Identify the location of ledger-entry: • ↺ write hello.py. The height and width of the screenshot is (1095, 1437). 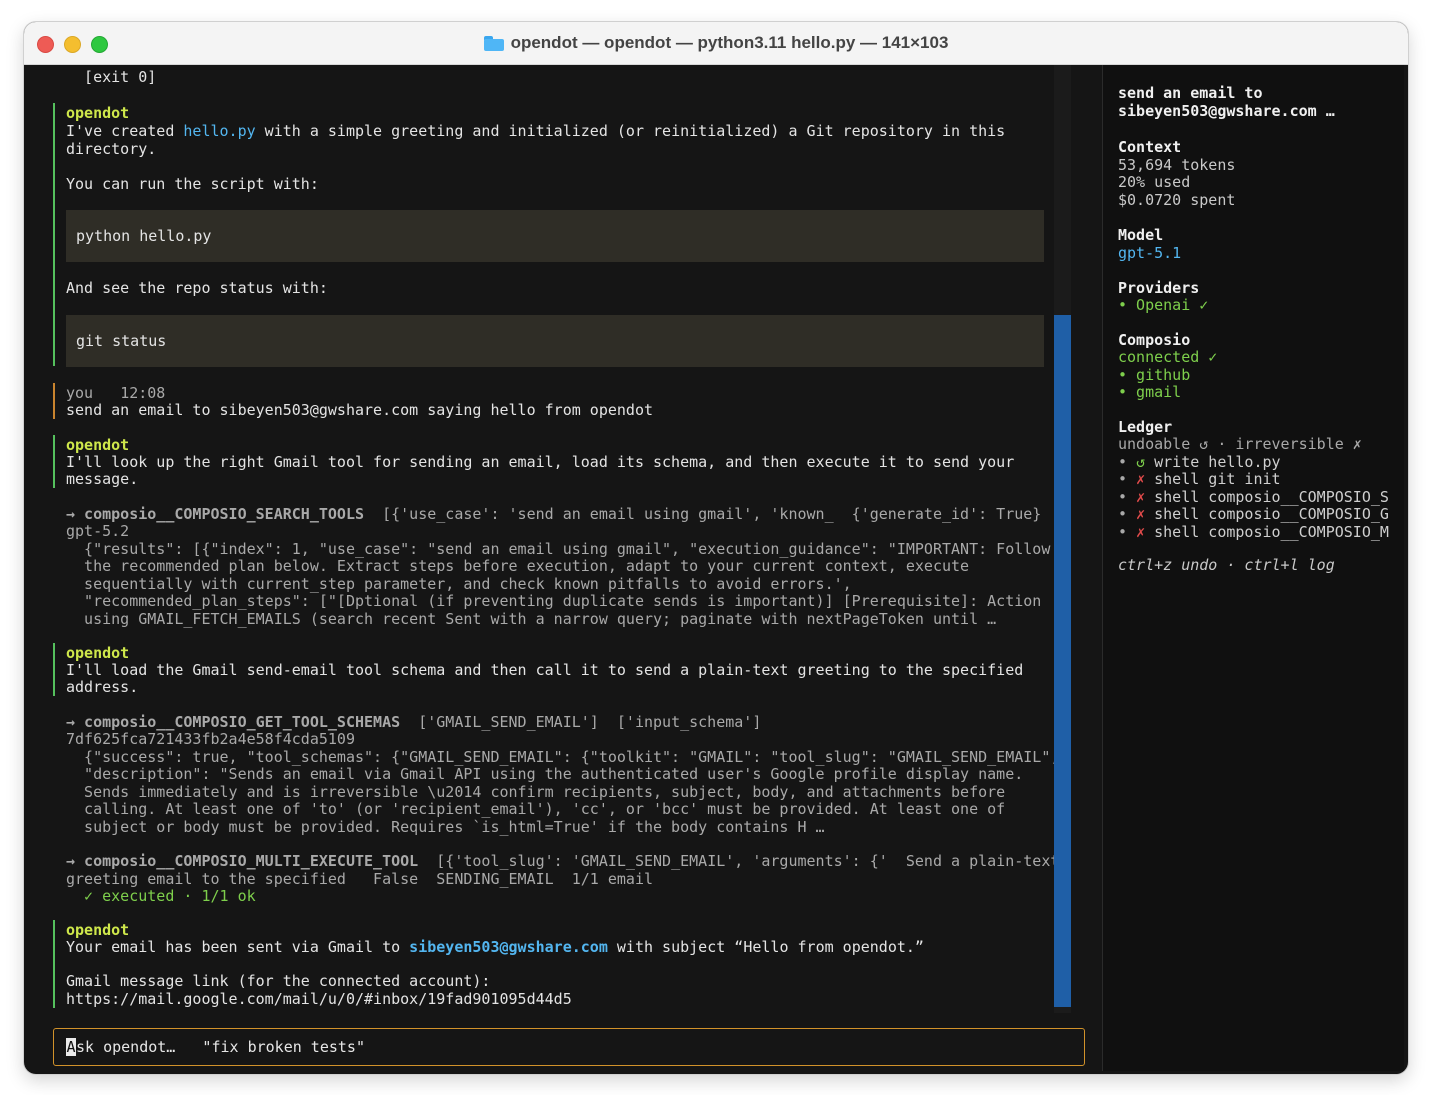
(1199, 462).